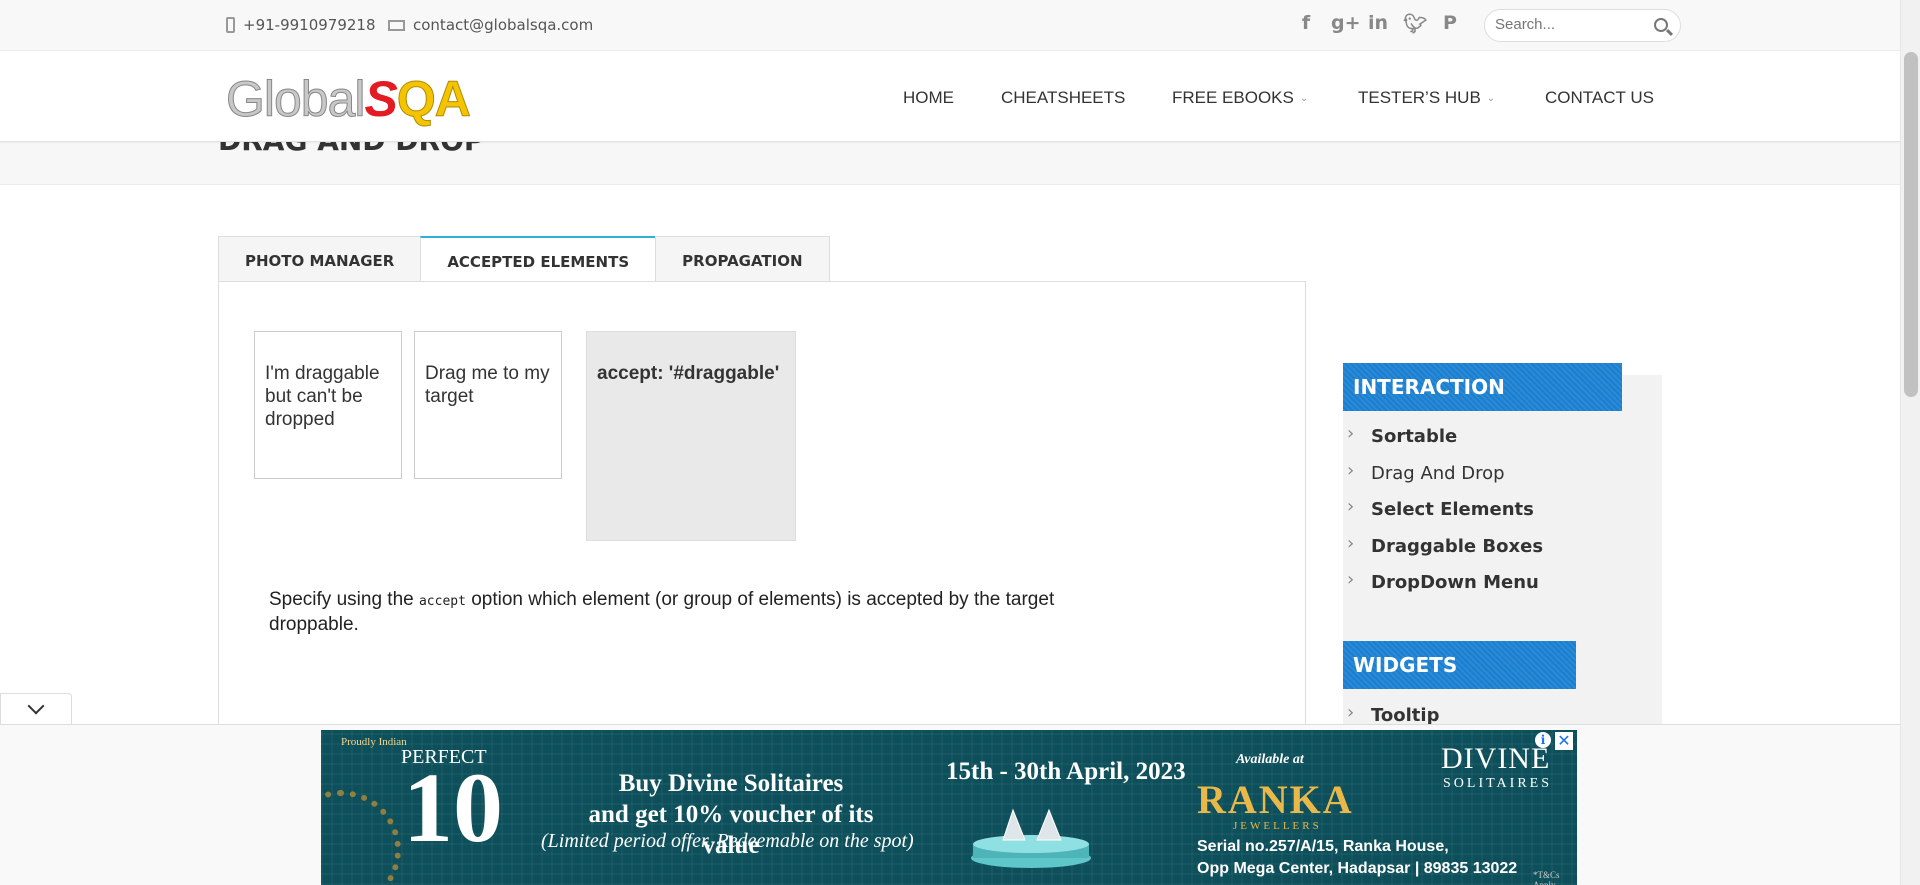  What do you see at coordinates (442, 601) in the screenshot?
I see `desc-code: accept` at bounding box center [442, 601].